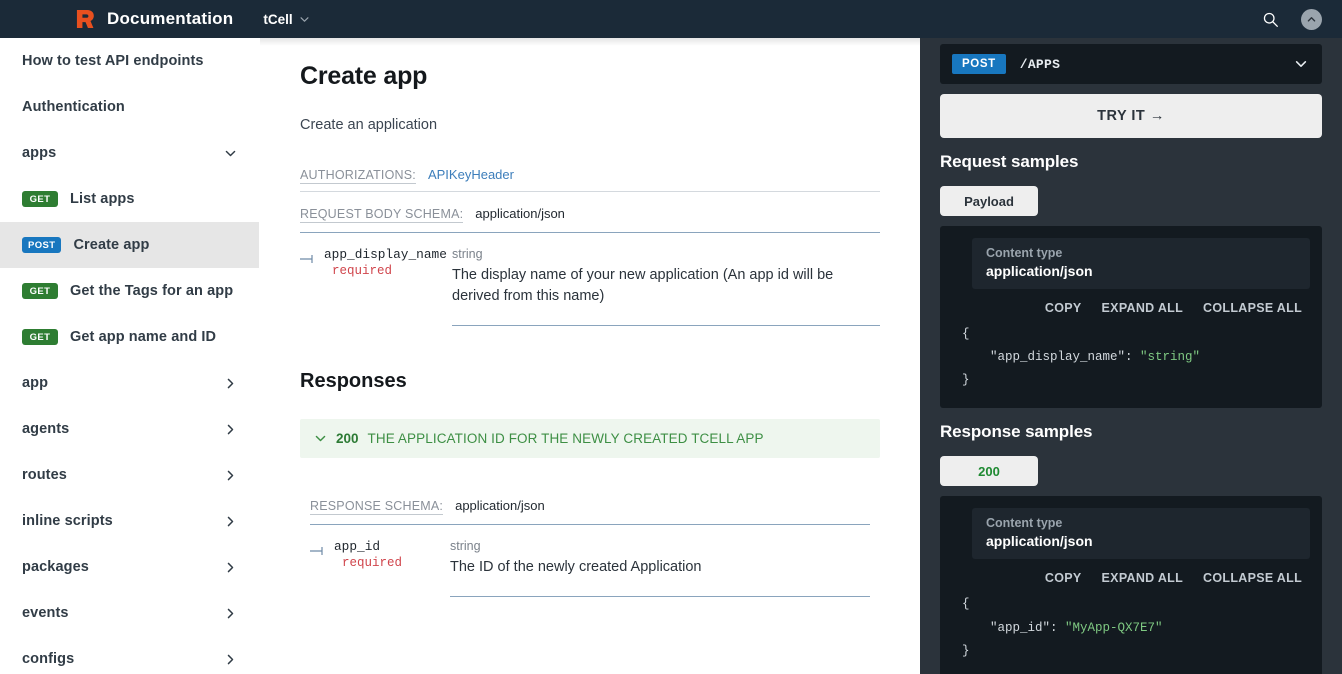 This screenshot has width=1342, height=674. Describe the element at coordinates (129, 383) in the screenshot. I see `sidebar-group-app: app` at that location.